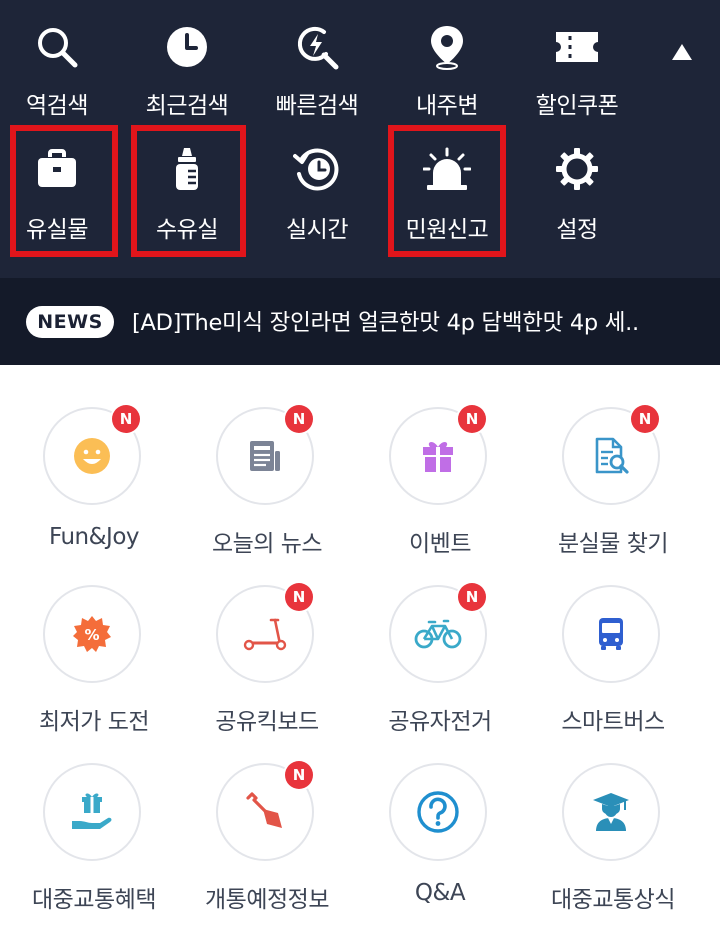 Image resolution: width=720 pixels, height=925 pixels. Describe the element at coordinates (187, 197) in the screenshot. I see `menu-nursing-room: 수유실` at that location.